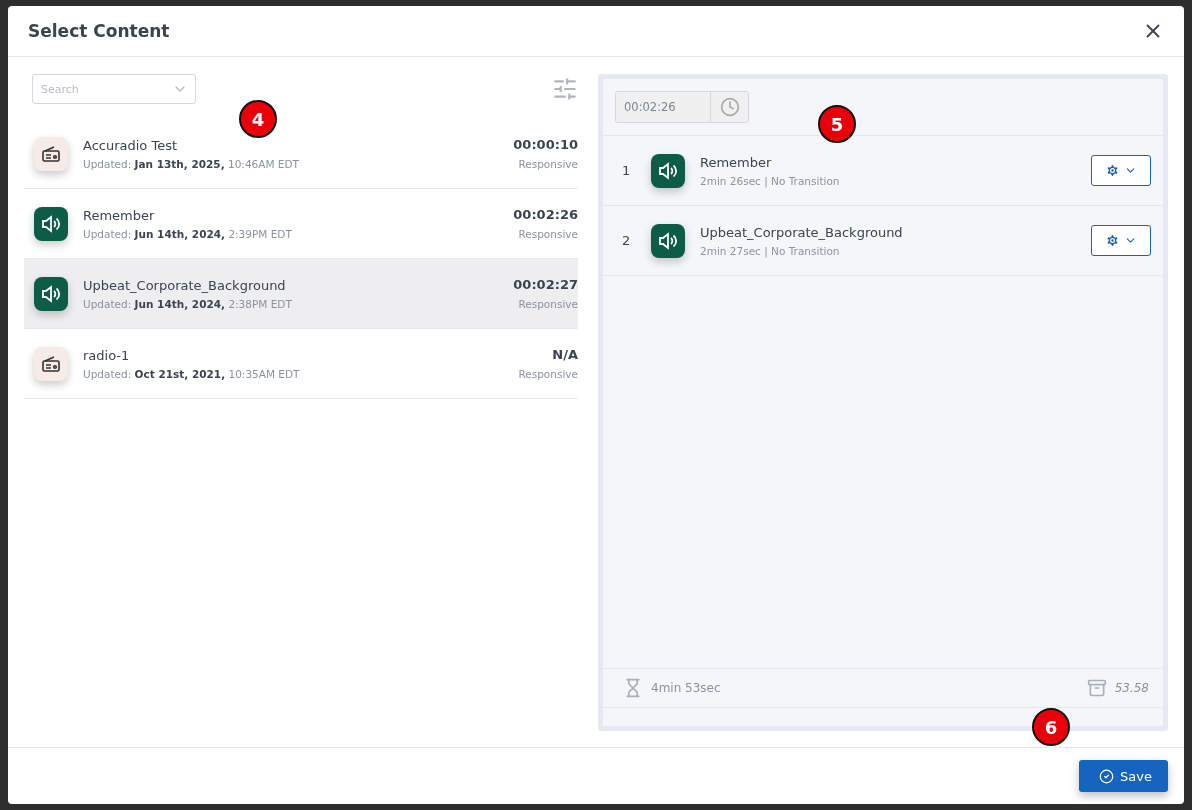  Describe the element at coordinates (545, 285) in the screenshot. I see `item-duration: 00:02:27` at that location.